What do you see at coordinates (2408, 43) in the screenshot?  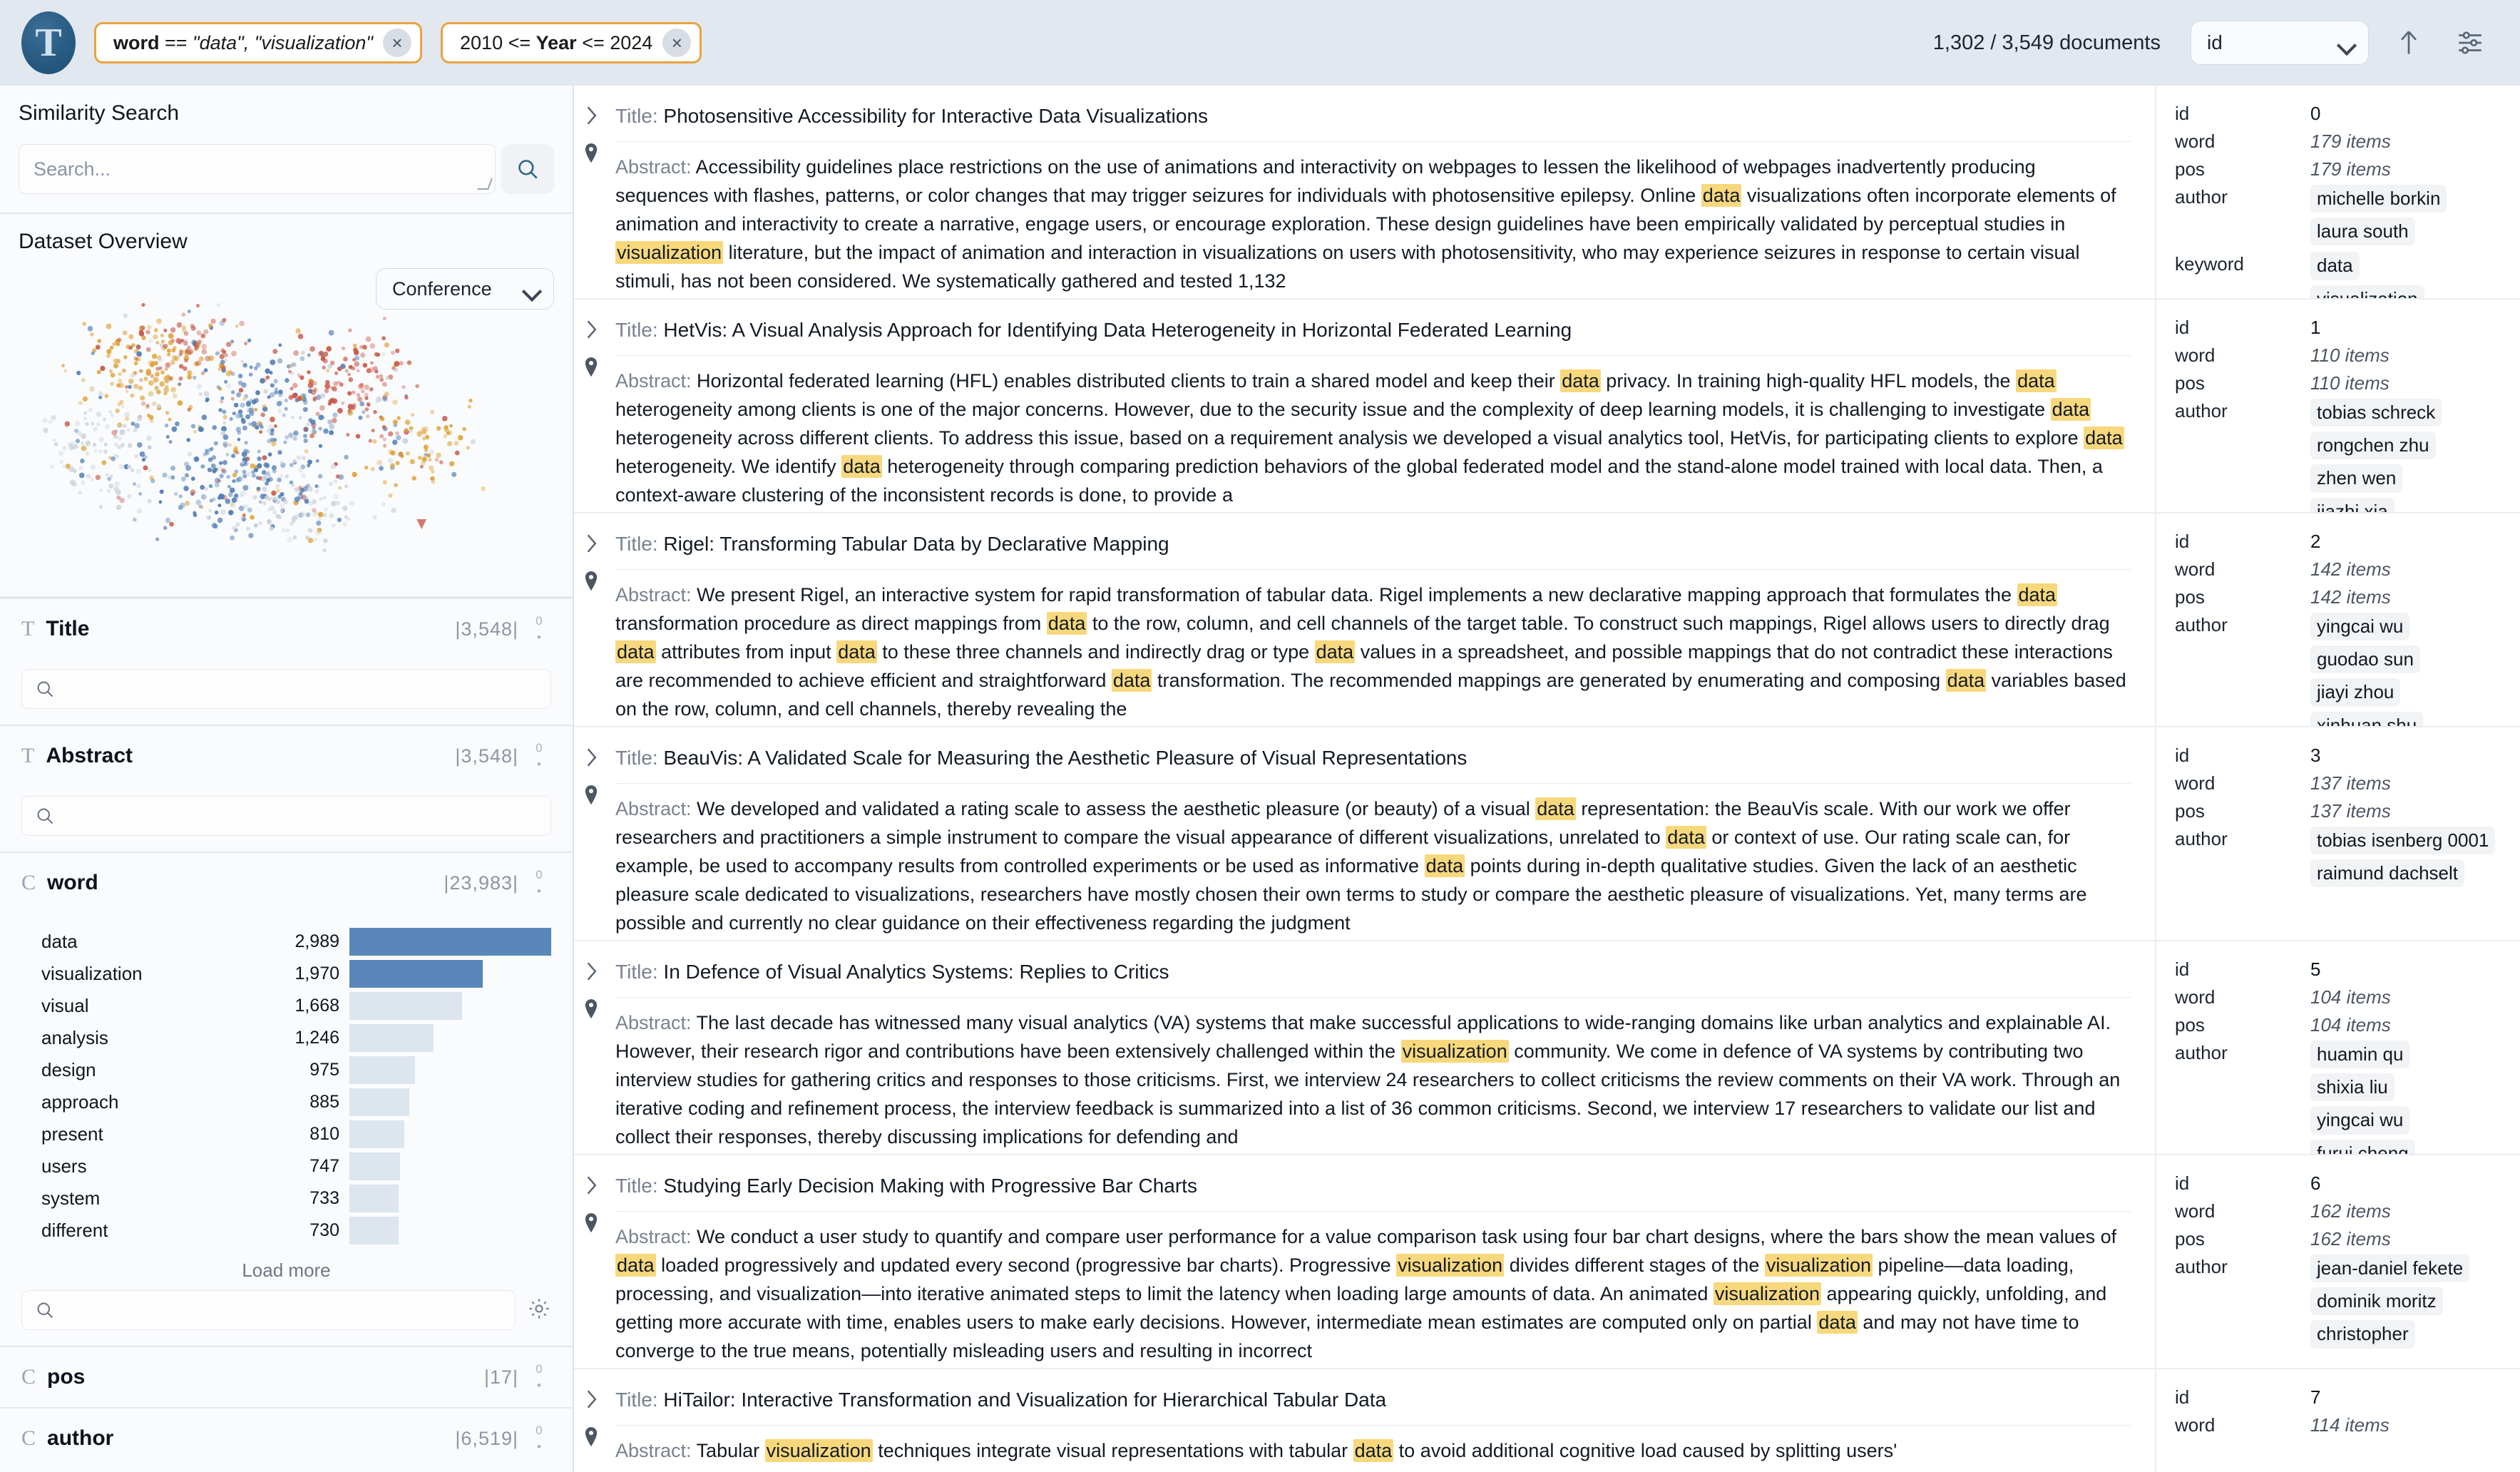 I see `sort-direction-button` at bounding box center [2408, 43].